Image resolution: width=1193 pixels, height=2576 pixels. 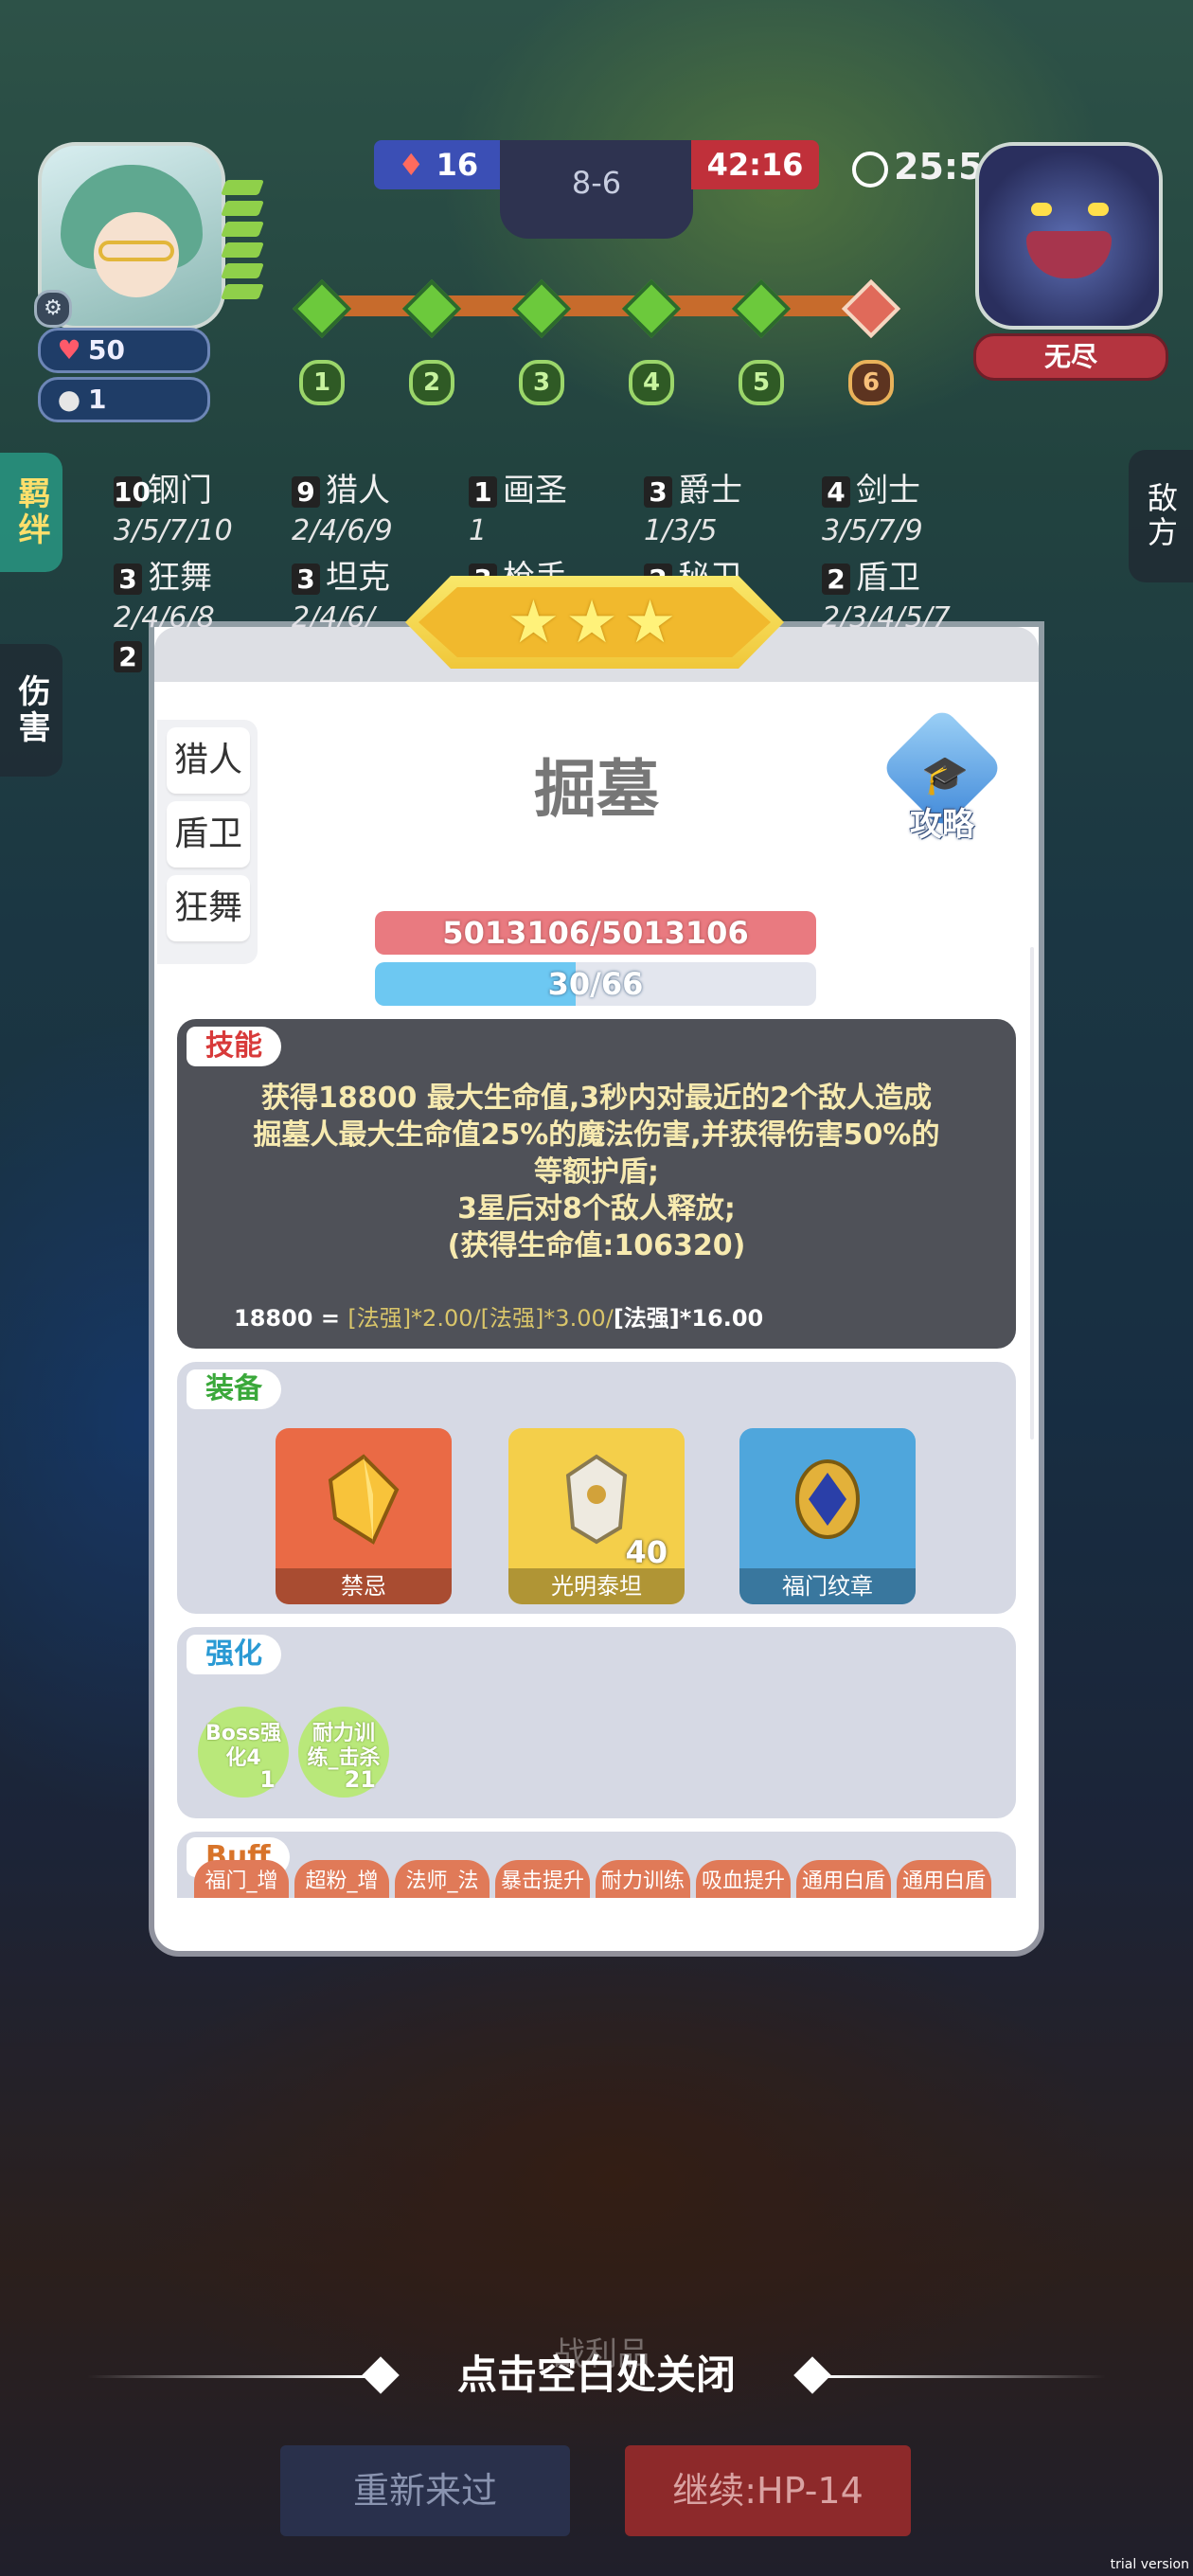 I want to click on synergy-item: 3 狂舞 2/4/6/8, so click(x=199, y=593).